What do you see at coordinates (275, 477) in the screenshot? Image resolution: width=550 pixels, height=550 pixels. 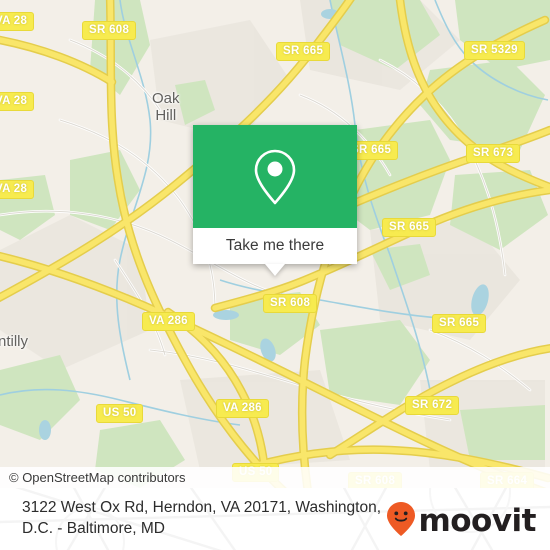 I see `map-attribution: © OpenStreetMap contributors` at bounding box center [275, 477].